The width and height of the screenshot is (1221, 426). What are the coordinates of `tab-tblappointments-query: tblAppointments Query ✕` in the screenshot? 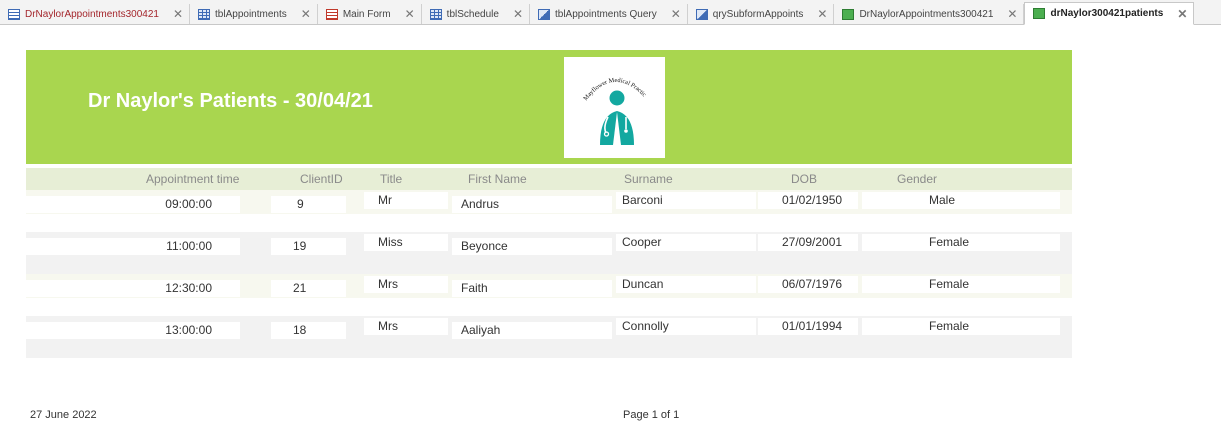 It's located at (609, 14).